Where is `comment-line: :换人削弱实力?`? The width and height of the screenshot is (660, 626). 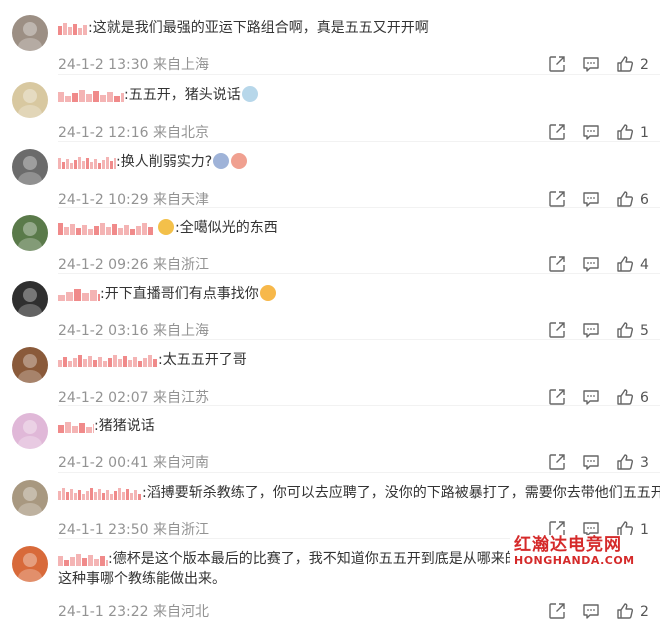
comment-line: :换人削弱实力? is located at coordinates (153, 162).